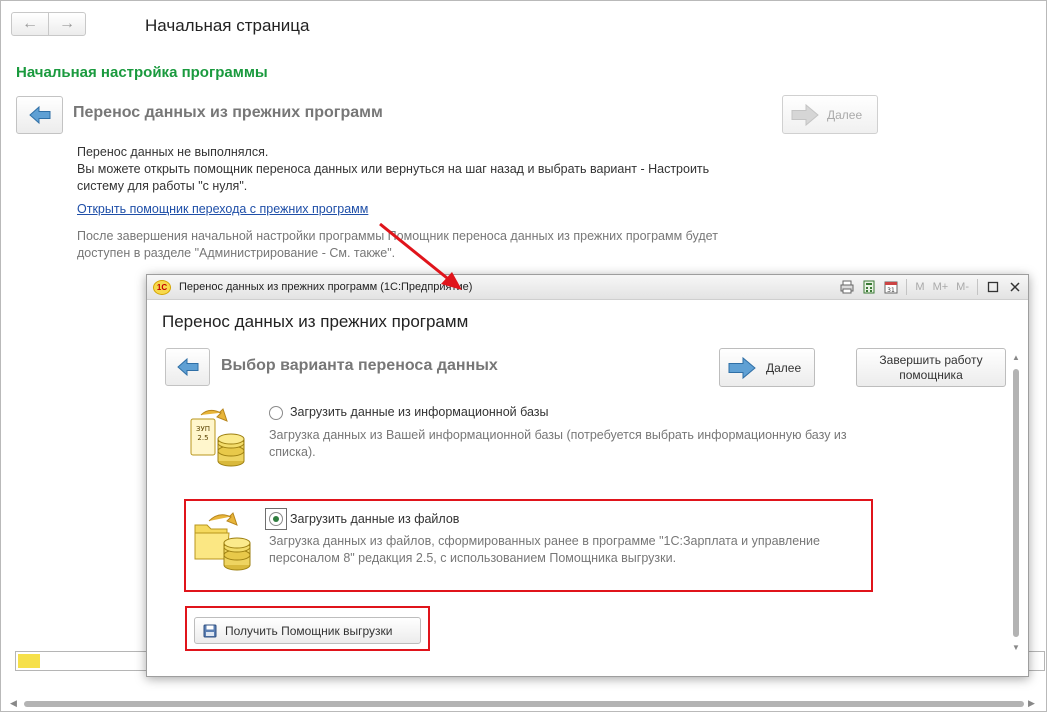 Image resolution: width=1047 pixels, height=712 pixels. I want to click on step-back-button, so click(39, 115).